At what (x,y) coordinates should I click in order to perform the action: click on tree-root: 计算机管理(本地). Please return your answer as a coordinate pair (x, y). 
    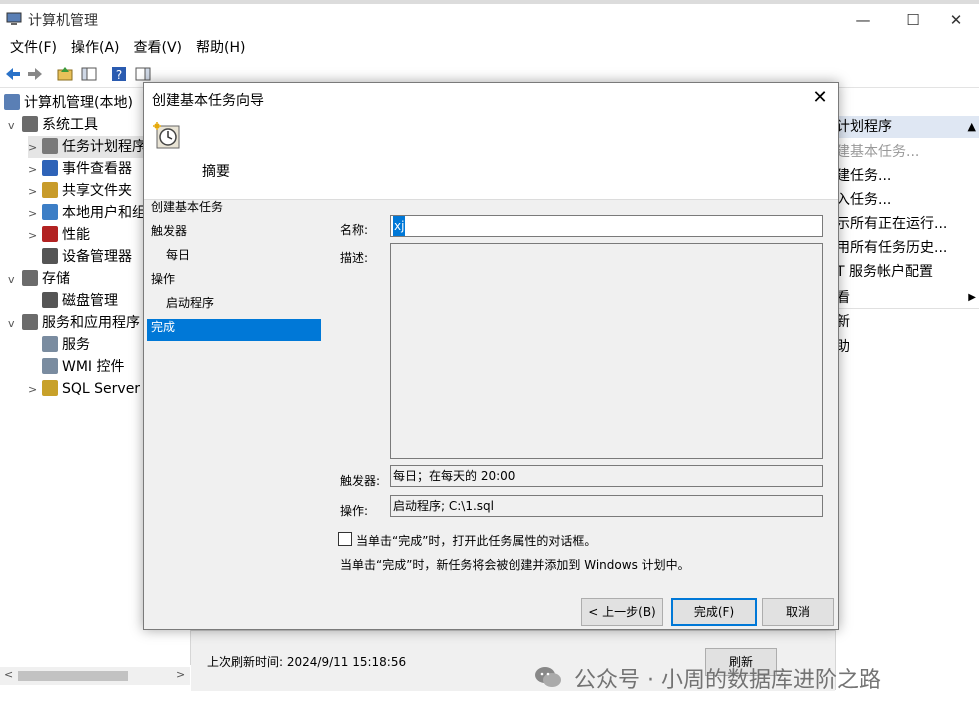
    Looking at the image, I should click on (68, 103).